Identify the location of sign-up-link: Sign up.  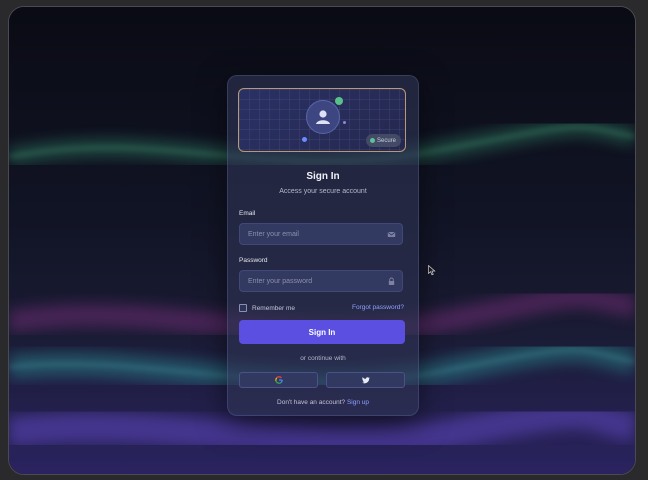
(358, 402).